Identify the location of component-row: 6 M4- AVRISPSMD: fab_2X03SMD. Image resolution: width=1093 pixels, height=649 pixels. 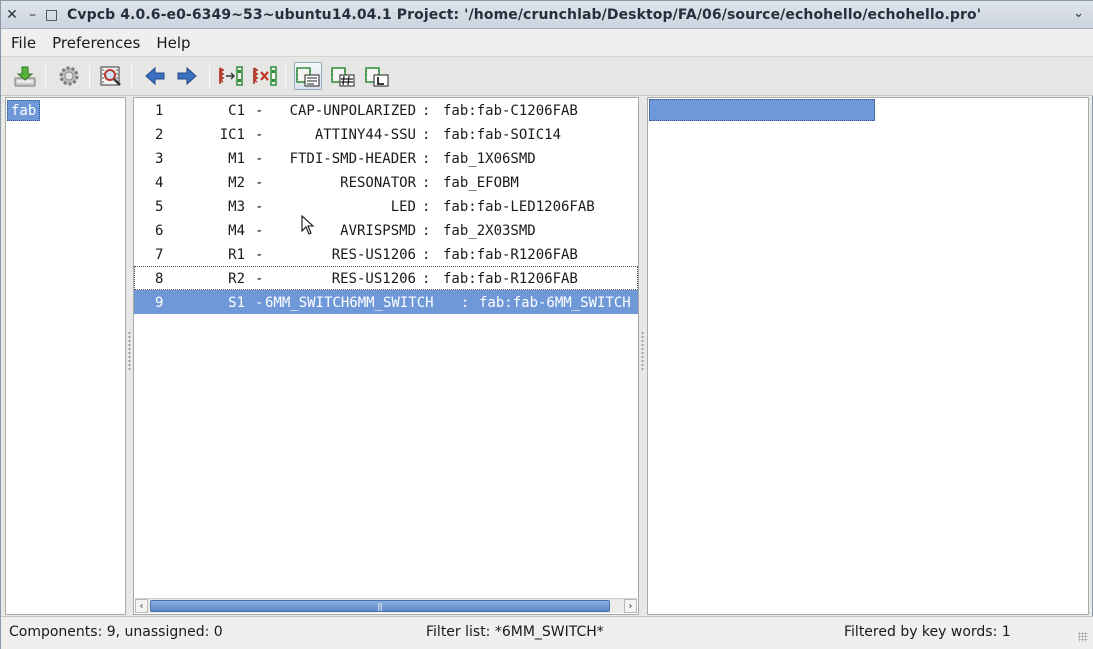
(386, 230).